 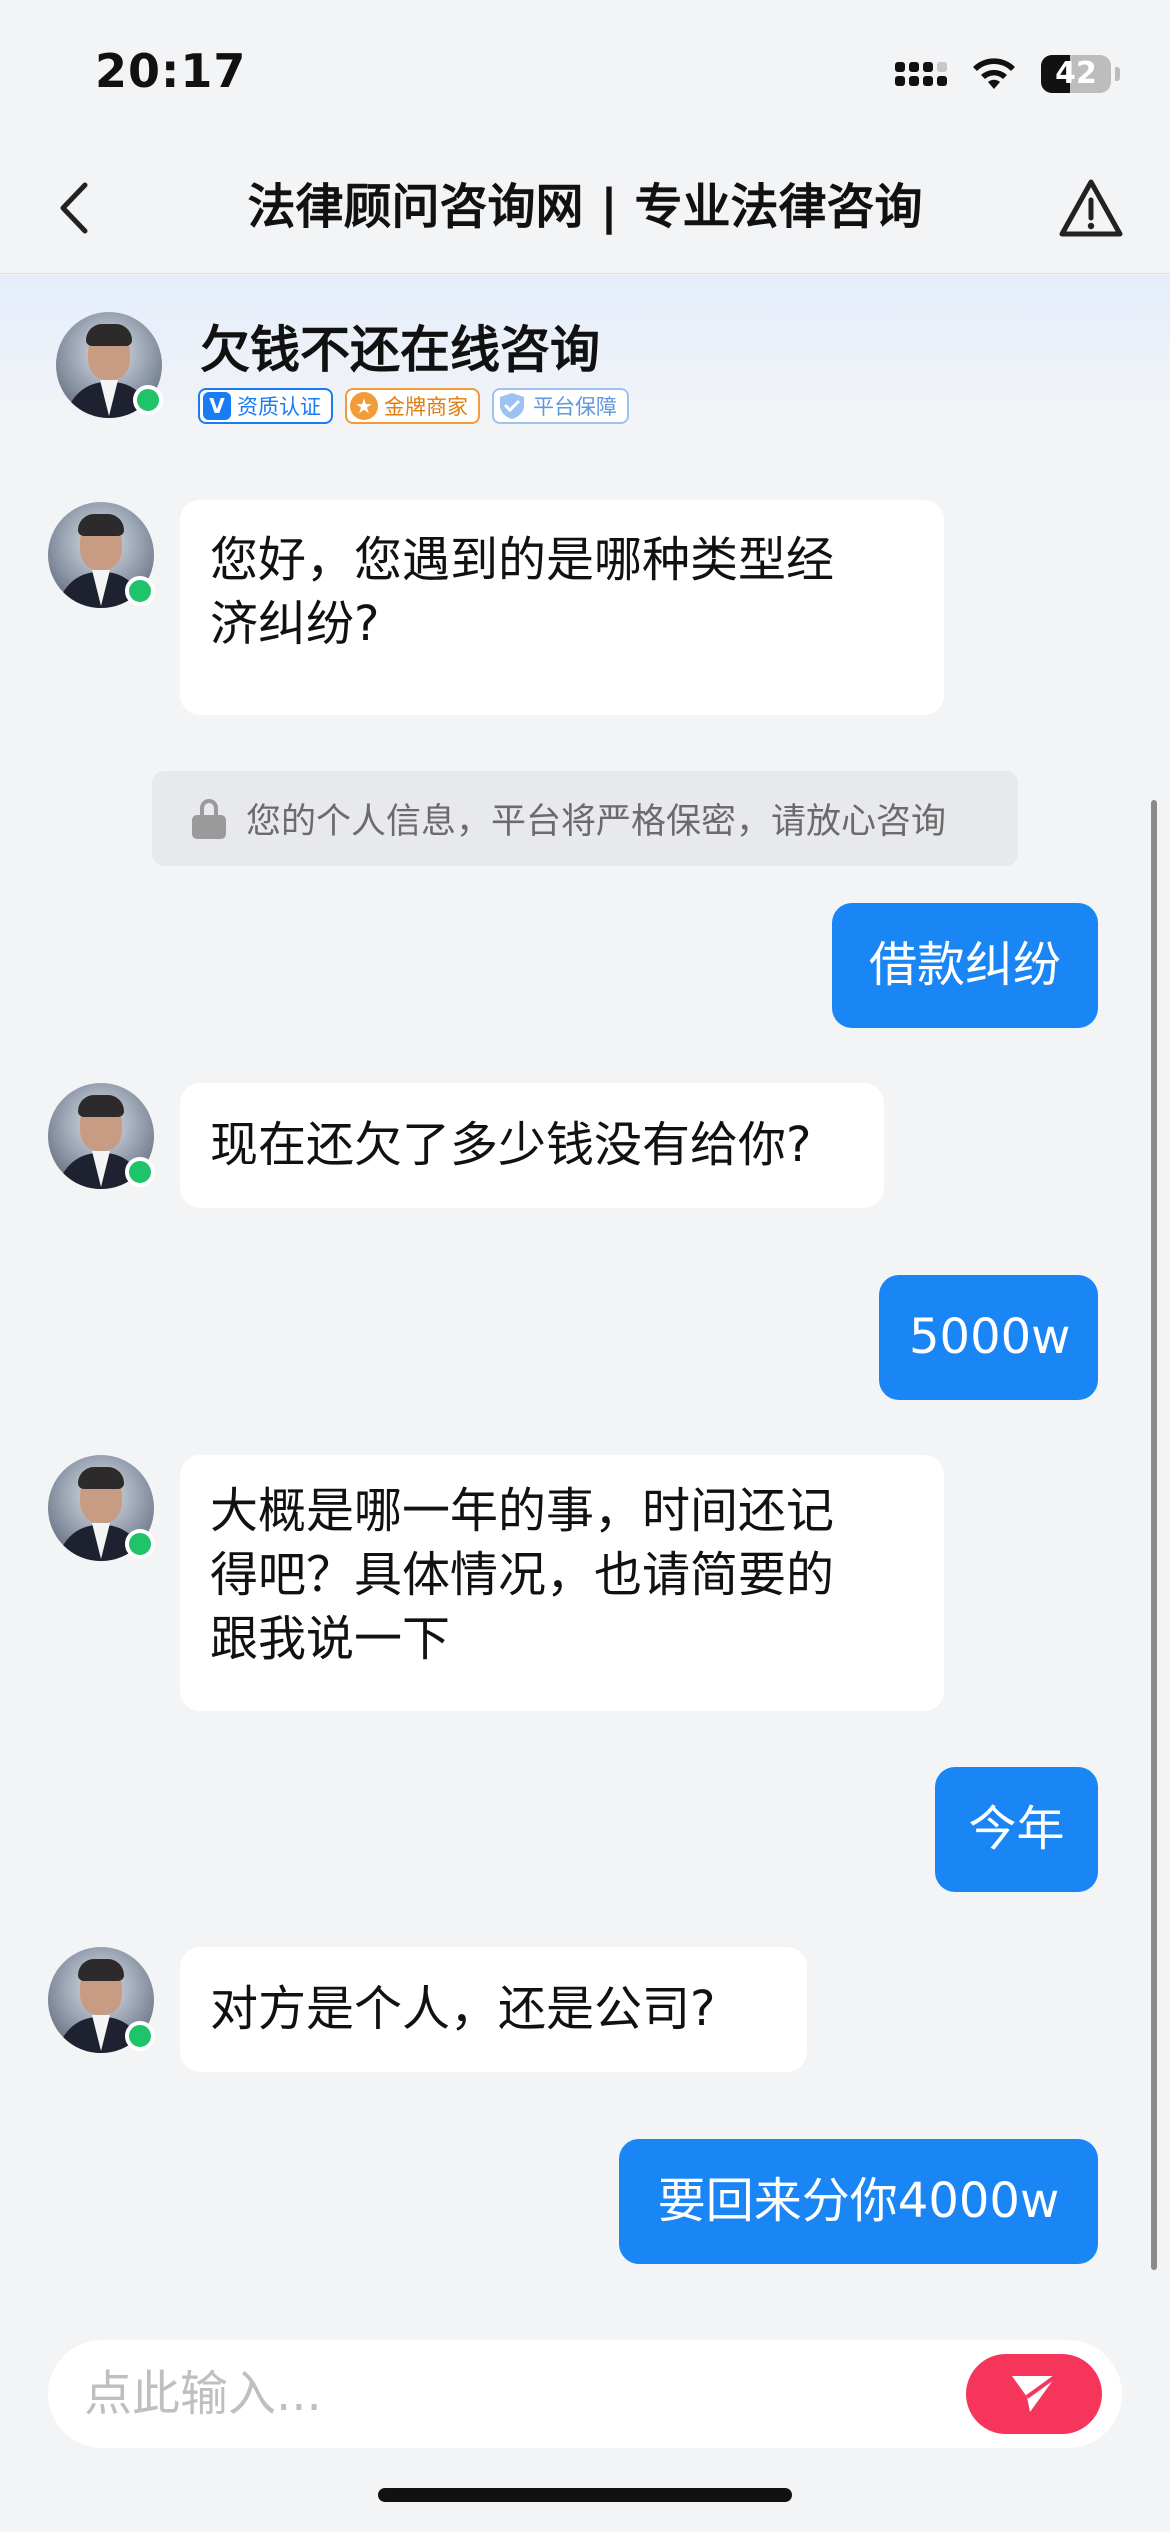 I want to click on battery-icon: 42, so click(x=1076, y=74).